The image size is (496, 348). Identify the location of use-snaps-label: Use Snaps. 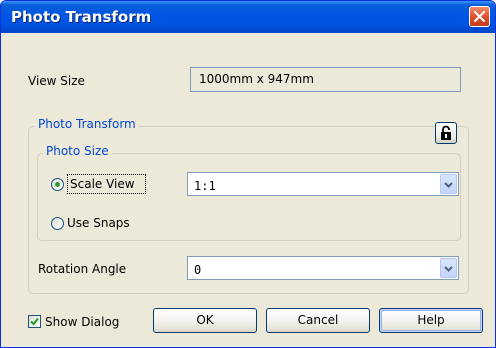
(98, 223).